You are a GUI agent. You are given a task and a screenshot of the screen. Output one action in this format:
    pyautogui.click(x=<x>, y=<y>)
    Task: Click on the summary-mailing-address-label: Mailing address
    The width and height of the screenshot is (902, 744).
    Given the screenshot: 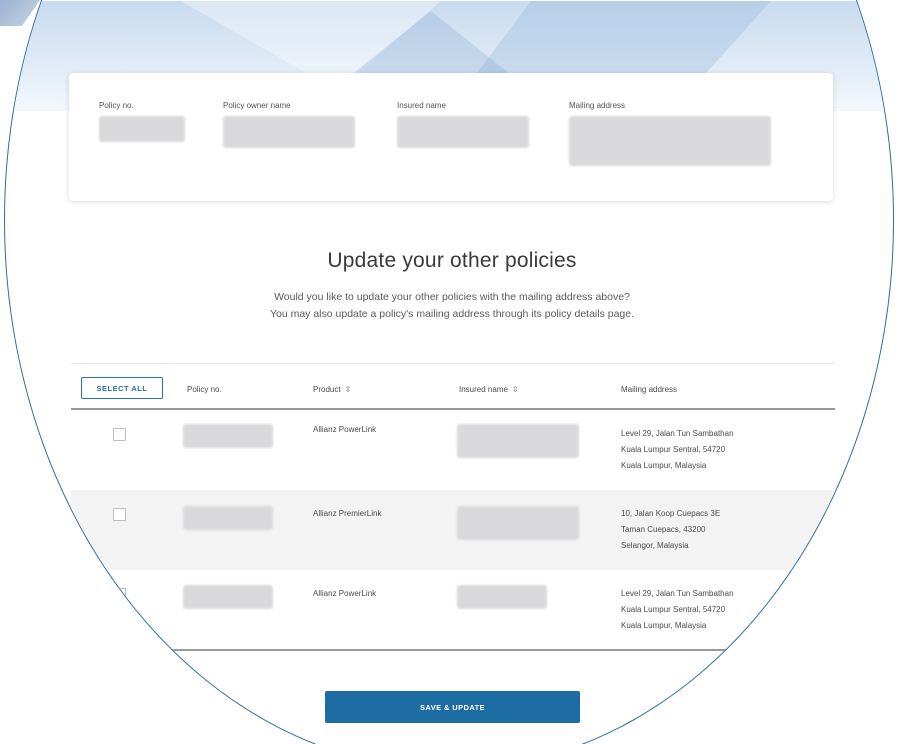 What is the action you would take?
    pyautogui.click(x=597, y=105)
    